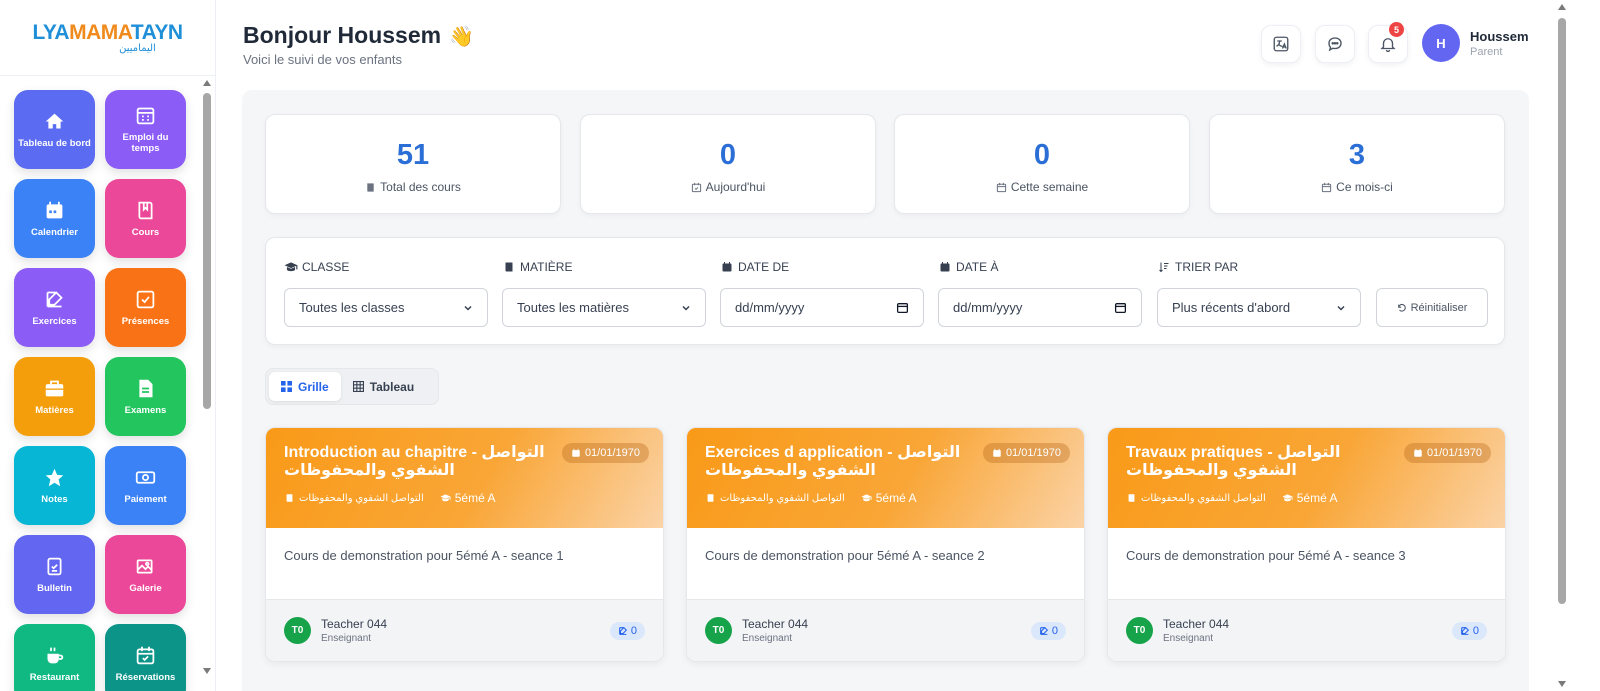 This screenshot has height=691, width=1600. I want to click on label-text: DATE DE, so click(764, 267).